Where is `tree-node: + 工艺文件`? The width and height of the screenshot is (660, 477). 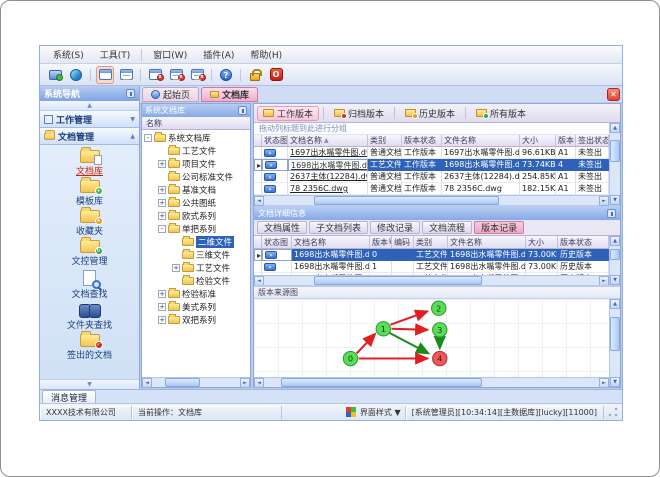
tree-node: + 工艺文件 is located at coordinates (196, 267).